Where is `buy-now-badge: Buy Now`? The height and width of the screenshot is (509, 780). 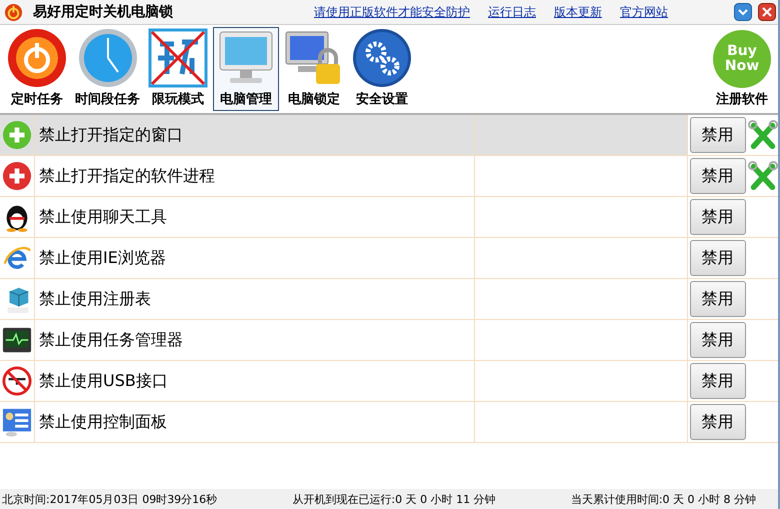 buy-now-badge: Buy Now is located at coordinates (742, 59).